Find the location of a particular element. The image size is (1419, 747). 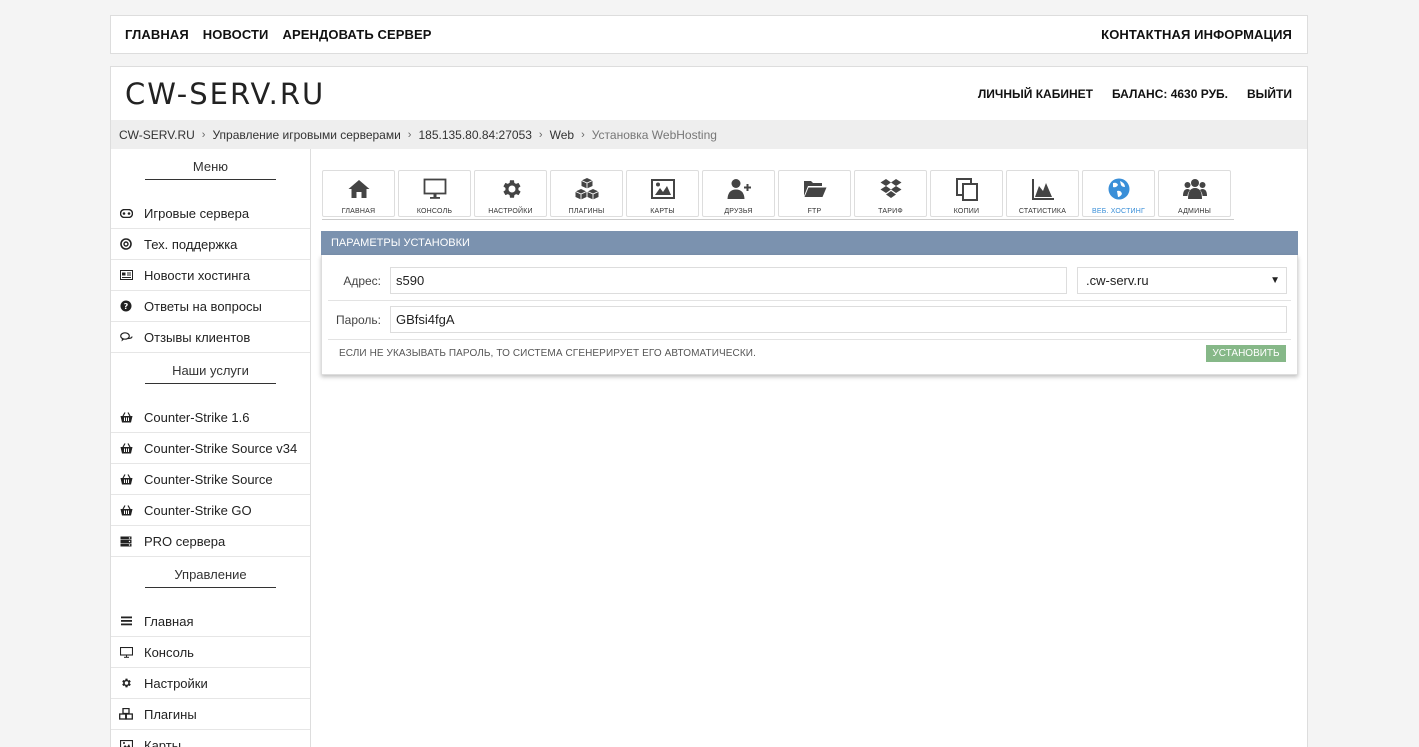

sidebar-item-css-v34: Counter-Strike Source v34 is located at coordinates (210, 448).